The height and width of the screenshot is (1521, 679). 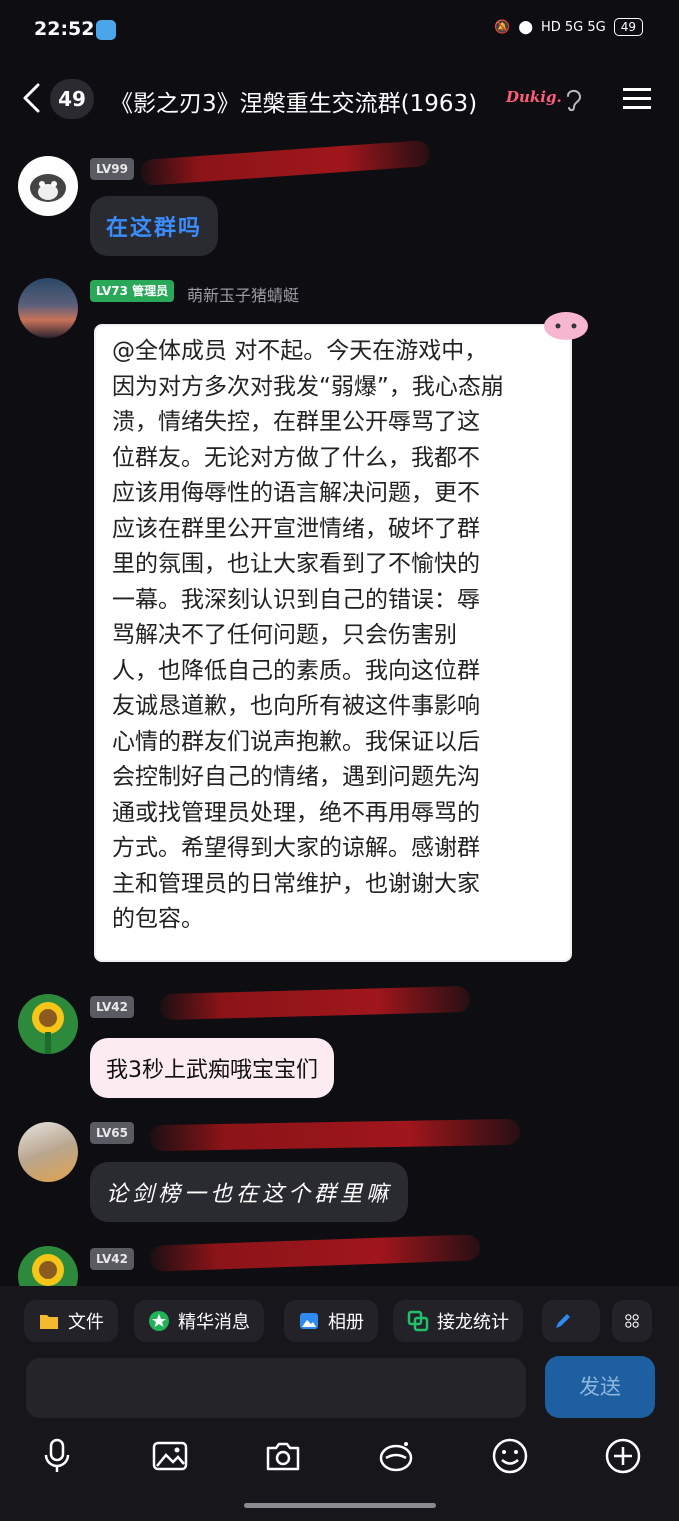 I want to click on file-chip-label: 文件, so click(x=86, y=1322).